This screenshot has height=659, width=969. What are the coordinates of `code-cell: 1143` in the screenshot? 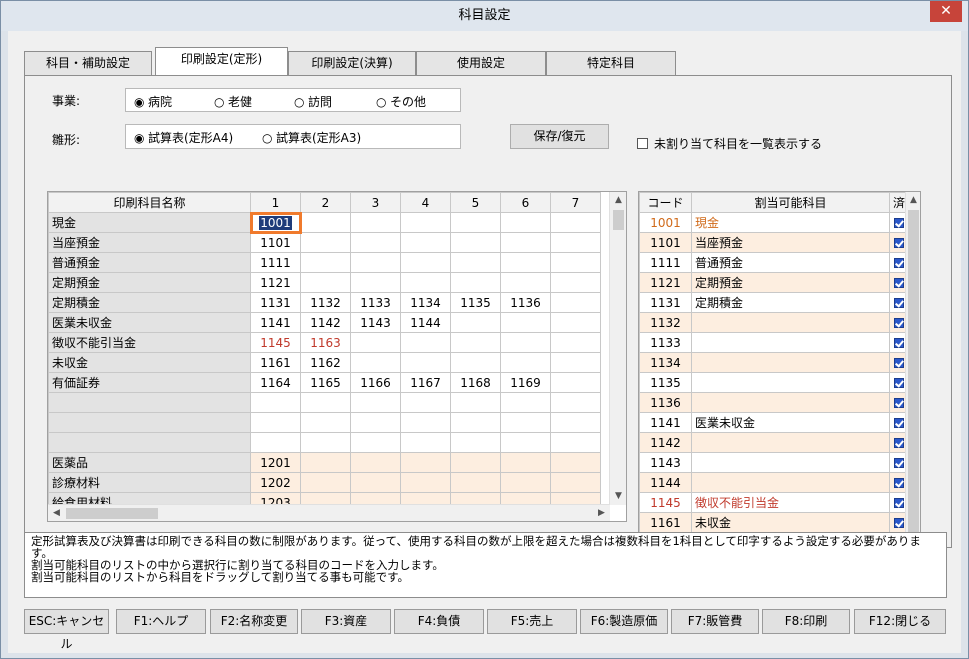 It's located at (375, 322).